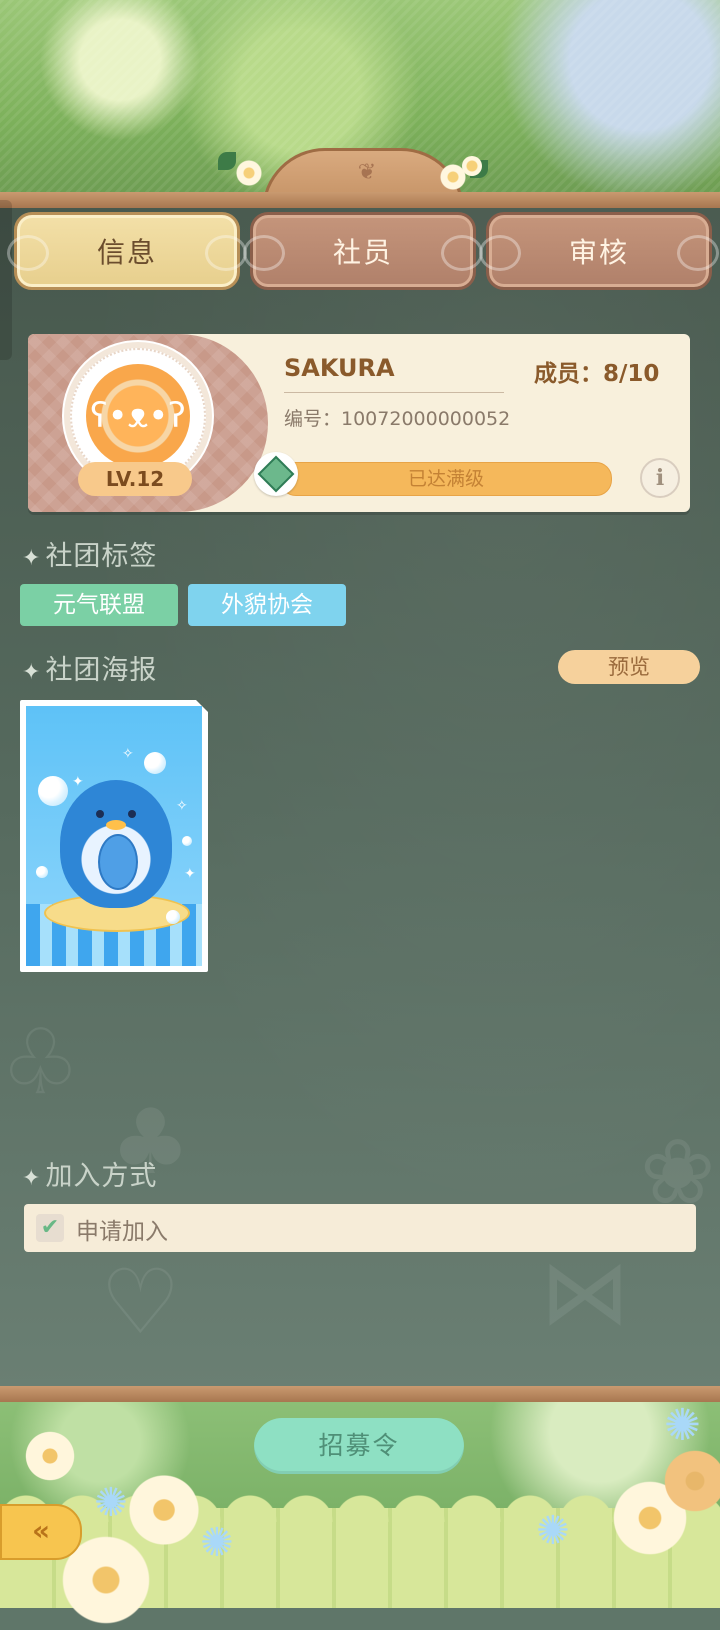 This screenshot has width=720, height=1630. I want to click on join-section-title: ✦ 加入方式, so click(90, 1176).